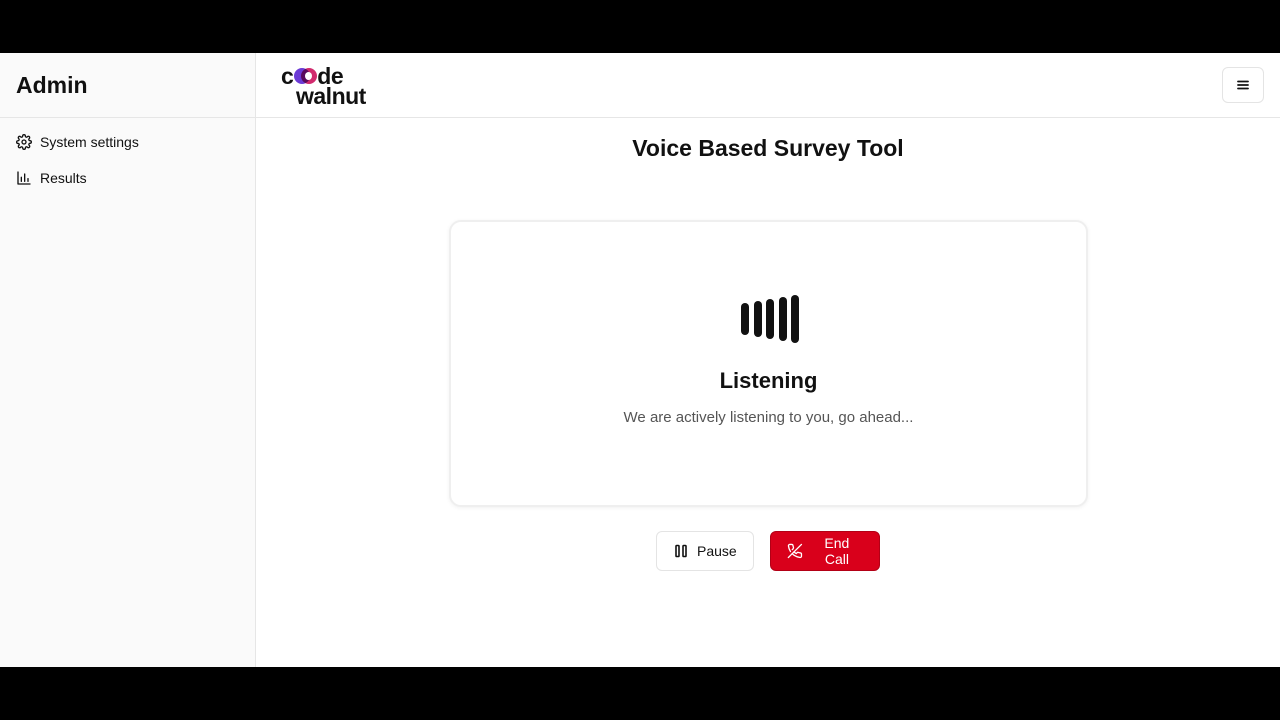 Image resolution: width=1280 pixels, height=720 pixels. I want to click on phone-off-icon, so click(795, 551).